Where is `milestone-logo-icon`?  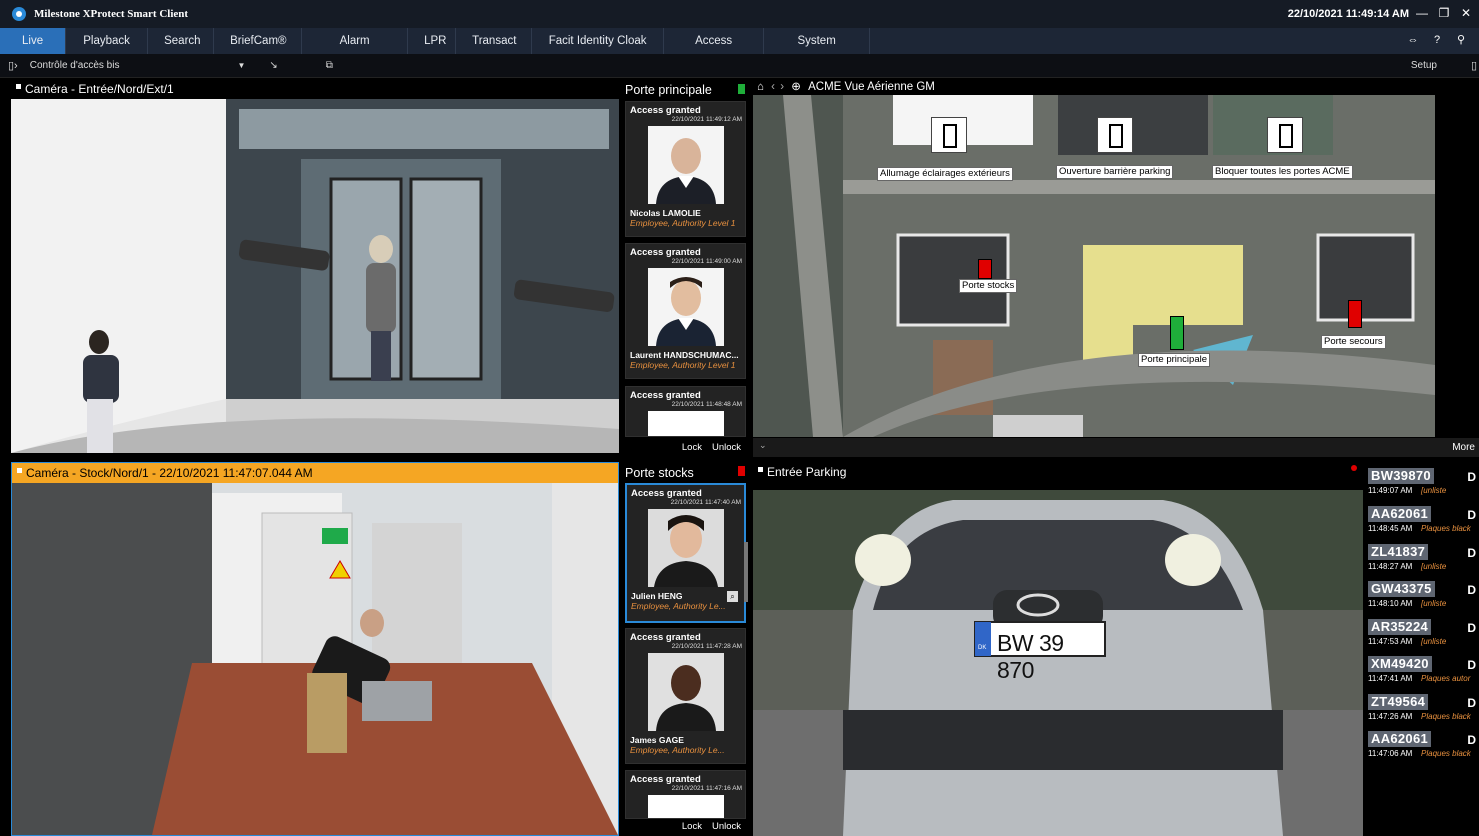
milestone-logo-icon is located at coordinates (19, 14).